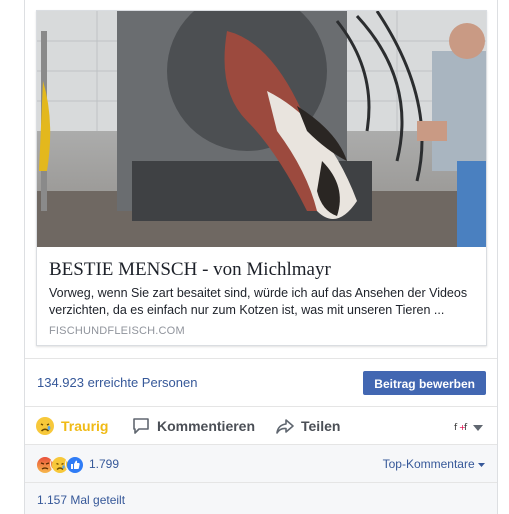 The image size is (509, 514). I want to click on reactions-row: 1.799 Top-Kommentare, so click(261, 463).